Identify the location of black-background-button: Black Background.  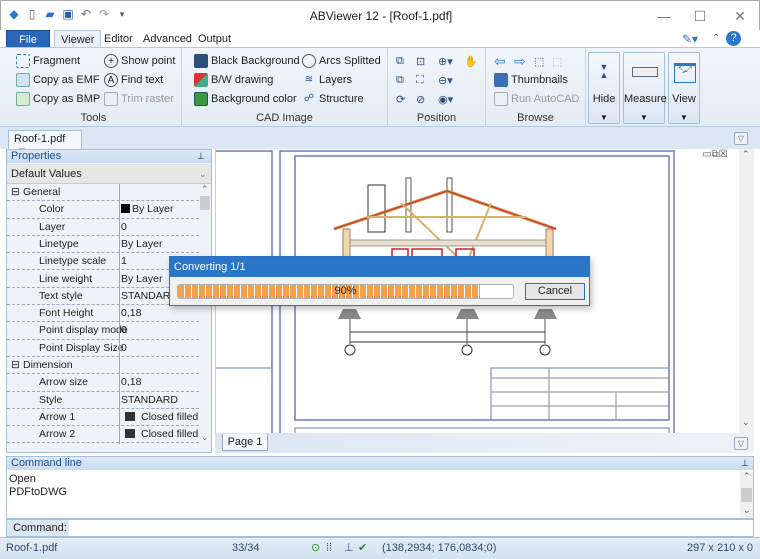
(247, 61).